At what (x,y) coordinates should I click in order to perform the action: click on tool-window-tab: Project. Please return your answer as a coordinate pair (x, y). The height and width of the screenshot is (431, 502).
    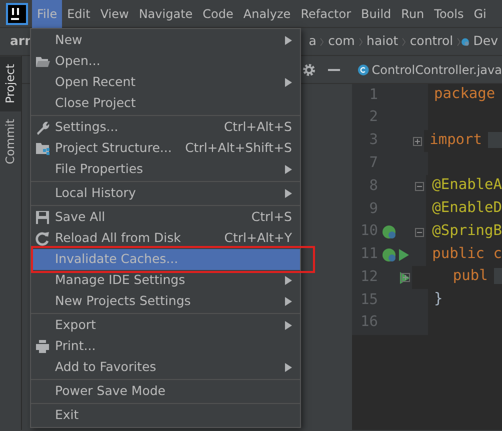
    Looking at the image, I should click on (10, 84).